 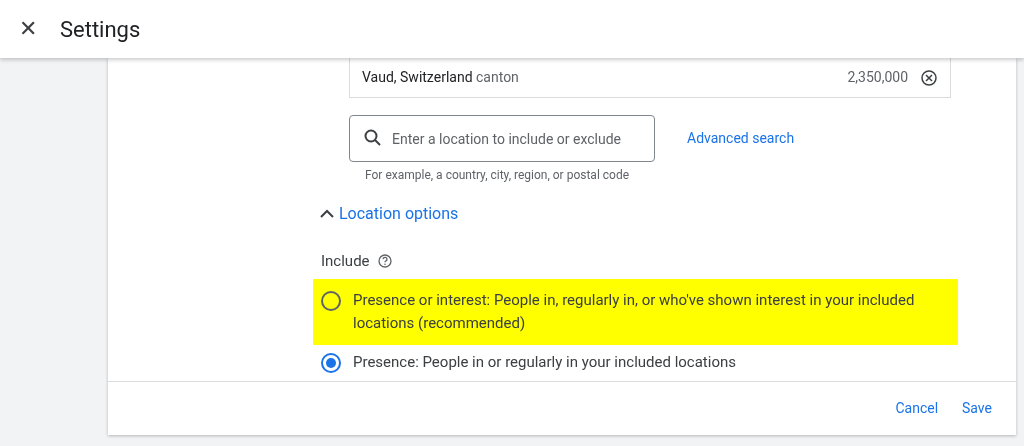 What do you see at coordinates (384, 261) in the screenshot?
I see `help-icon` at bounding box center [384, 261].